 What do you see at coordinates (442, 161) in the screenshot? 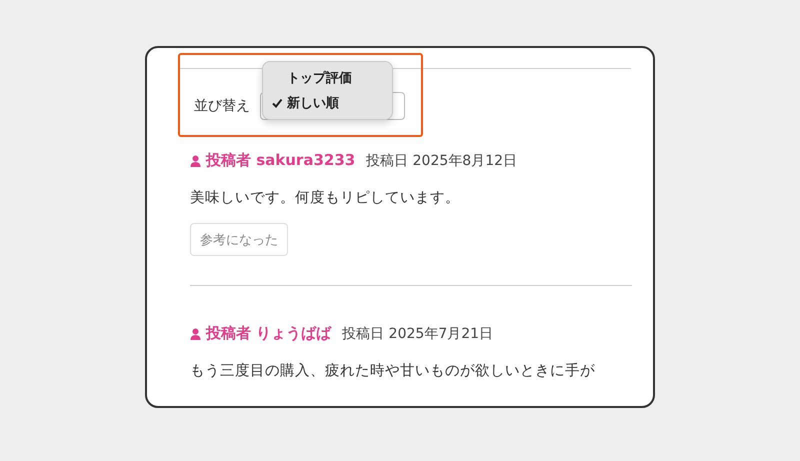
I see `post-date: 投稿日 2025年8月12日` at bounding box center [442, 161].